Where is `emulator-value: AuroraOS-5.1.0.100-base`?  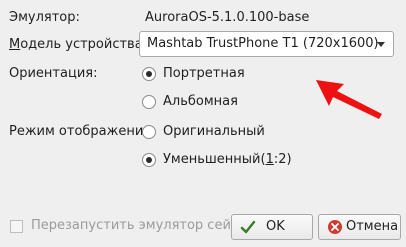
emulator-value: AuroraOS-5.1.0.100-base is located at coordinates (227, 17).